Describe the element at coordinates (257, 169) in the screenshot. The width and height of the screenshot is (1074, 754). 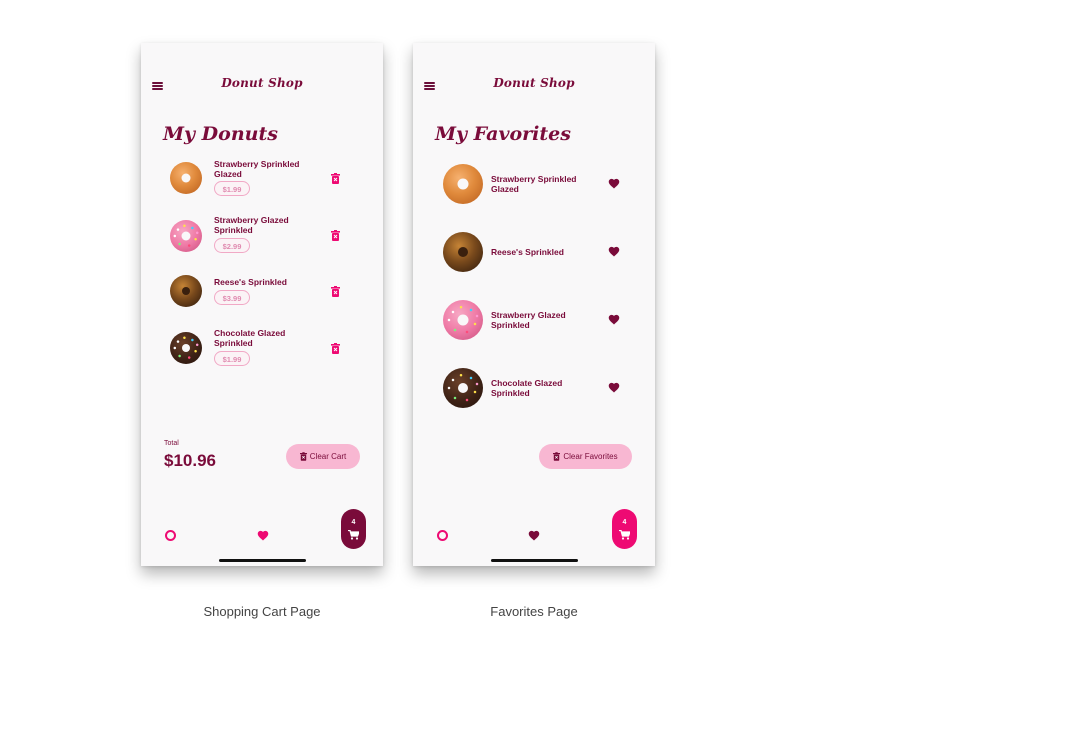
I see `cart-item-name: Strawberry Sprinkled Glazed` at that location.